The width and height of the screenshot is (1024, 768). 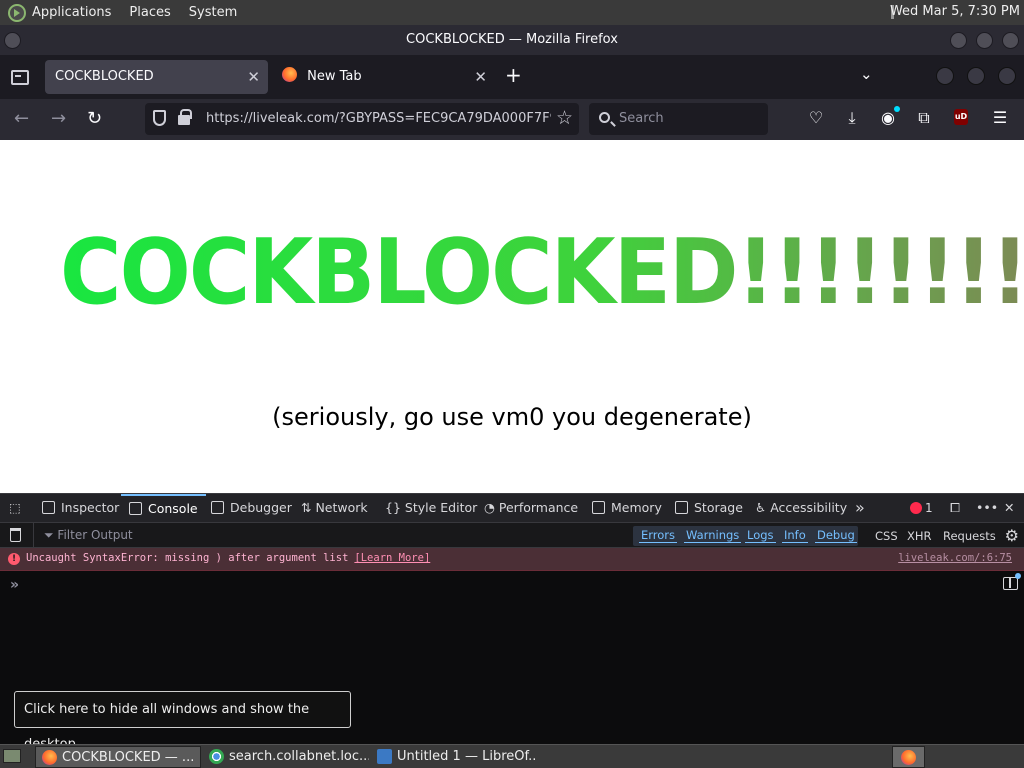 I want to click on chrome-icon, so click(x=216, y=756).